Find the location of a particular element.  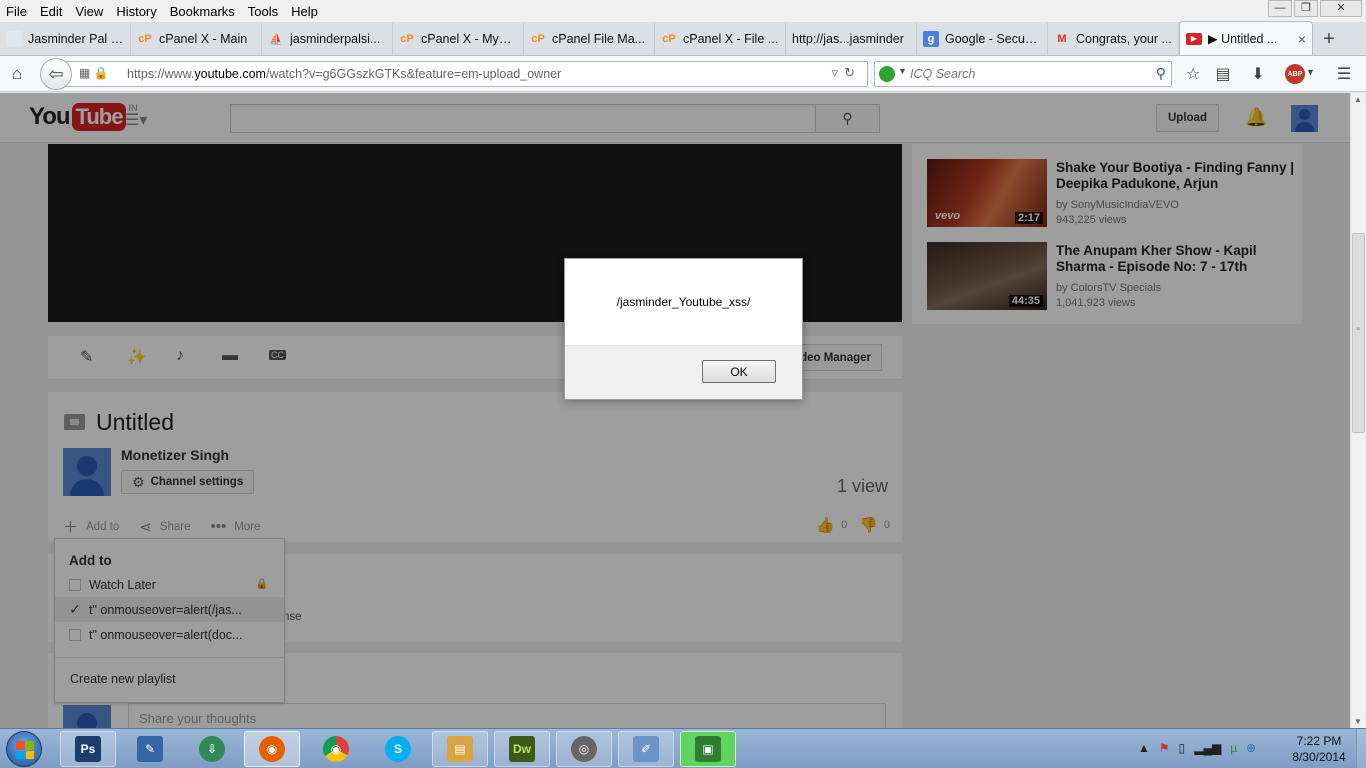

youtube-icon: ▶ is located at coordinates (1194, 38).